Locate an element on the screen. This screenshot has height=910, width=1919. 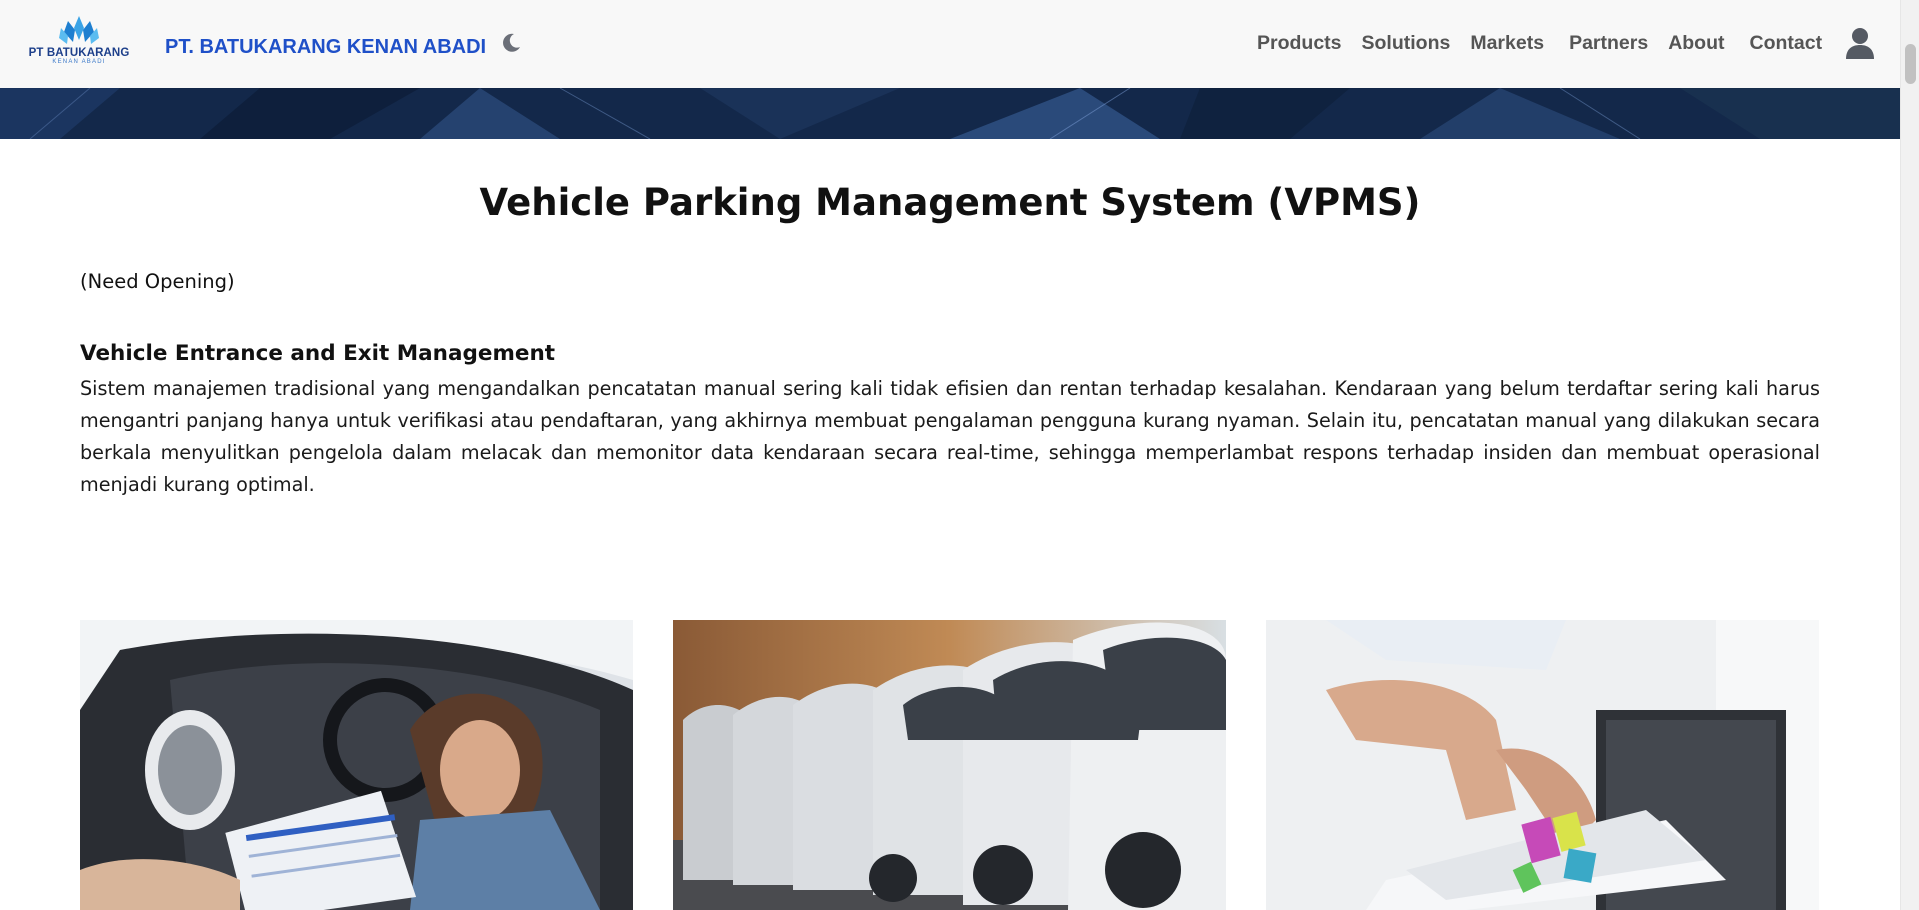
nav-markets: Markets is located at coordinates (1507, 43).